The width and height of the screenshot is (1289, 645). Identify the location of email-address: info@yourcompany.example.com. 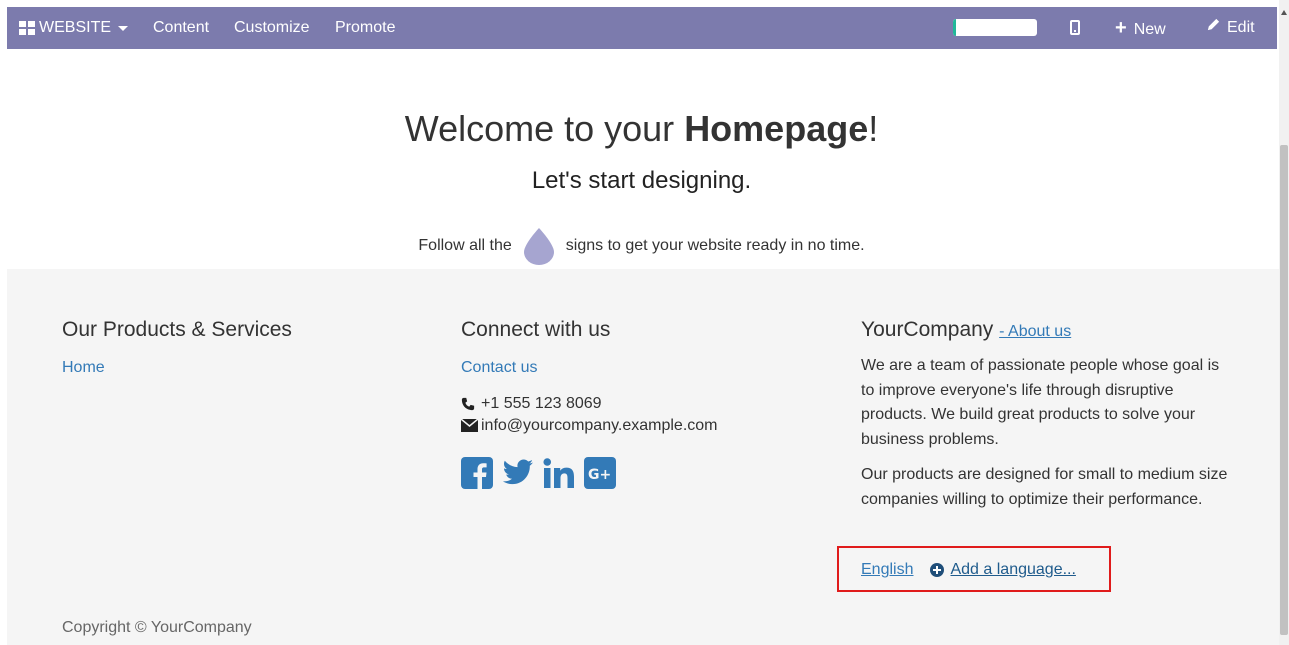
(599, 425).